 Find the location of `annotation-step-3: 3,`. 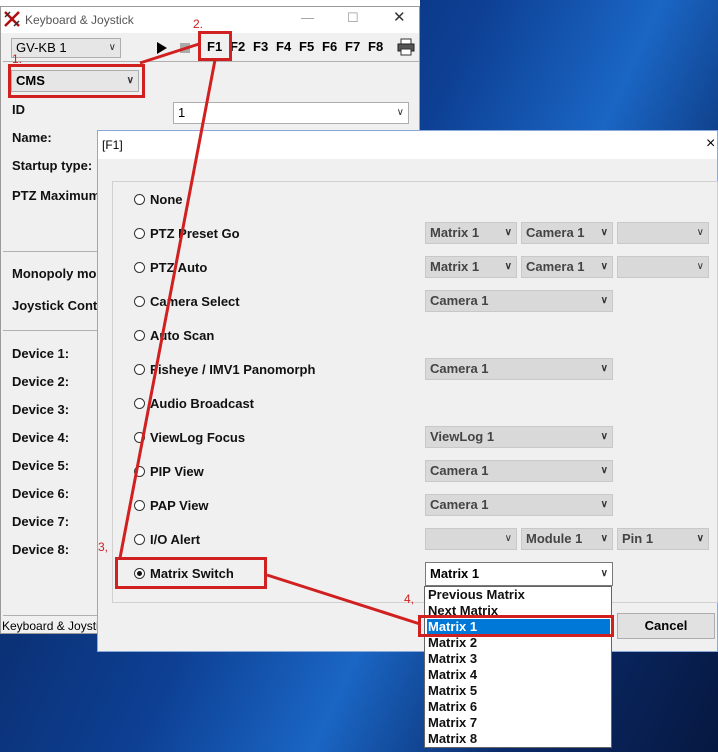

annotation-step-3: 3, is located at coordinates (103, 547).